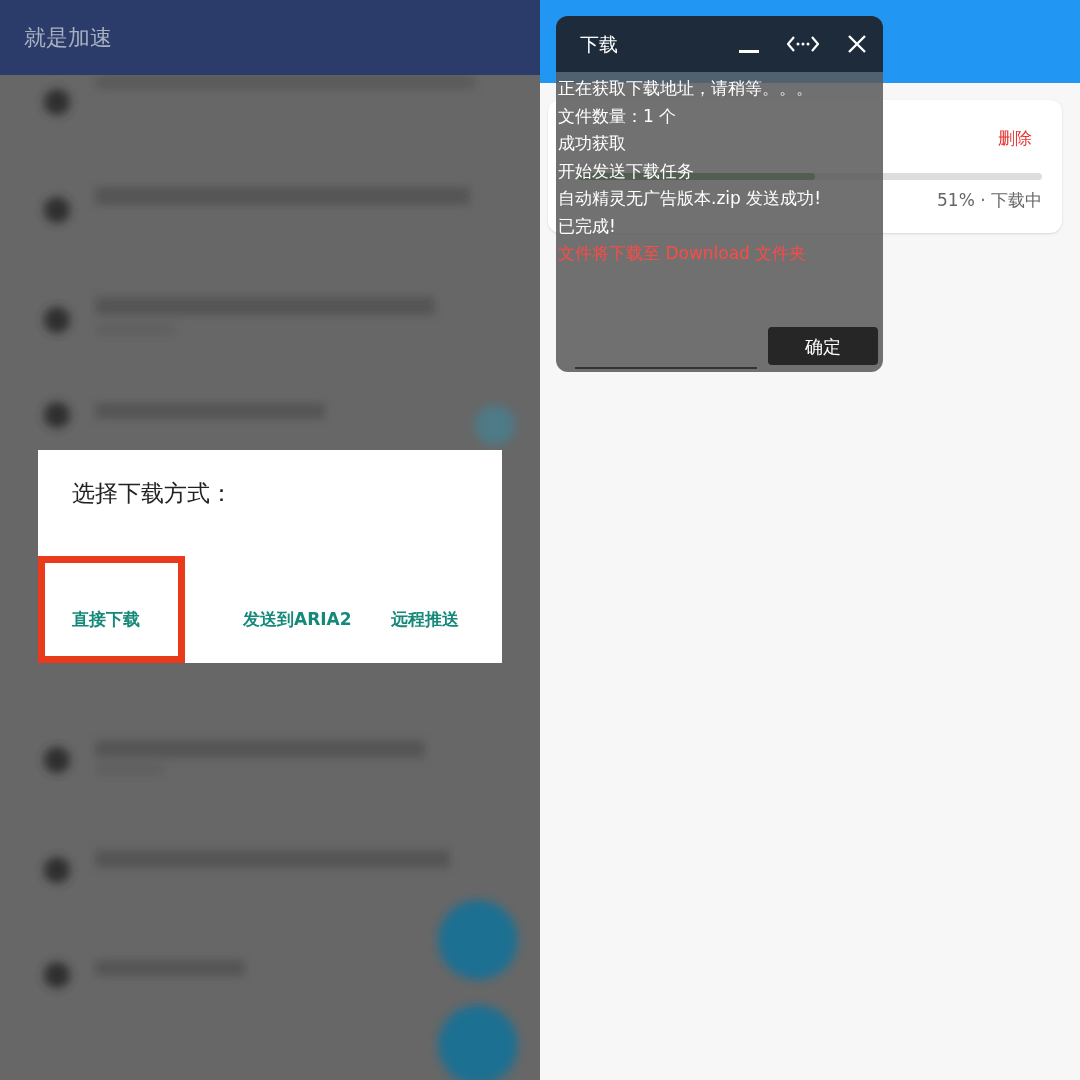  Describe the element at coordinates (587, 226) in the screenshot. I see `log-line: 已完成!` at that location.